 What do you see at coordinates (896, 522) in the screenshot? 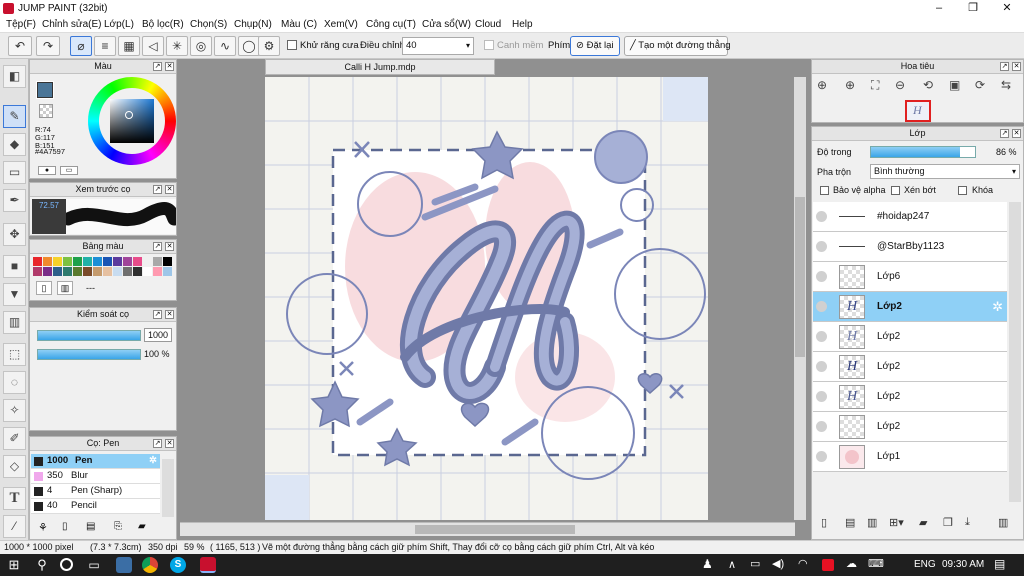
I see `layer-add-menu-icon: ⊞▾` at bounding box center [896, 522].